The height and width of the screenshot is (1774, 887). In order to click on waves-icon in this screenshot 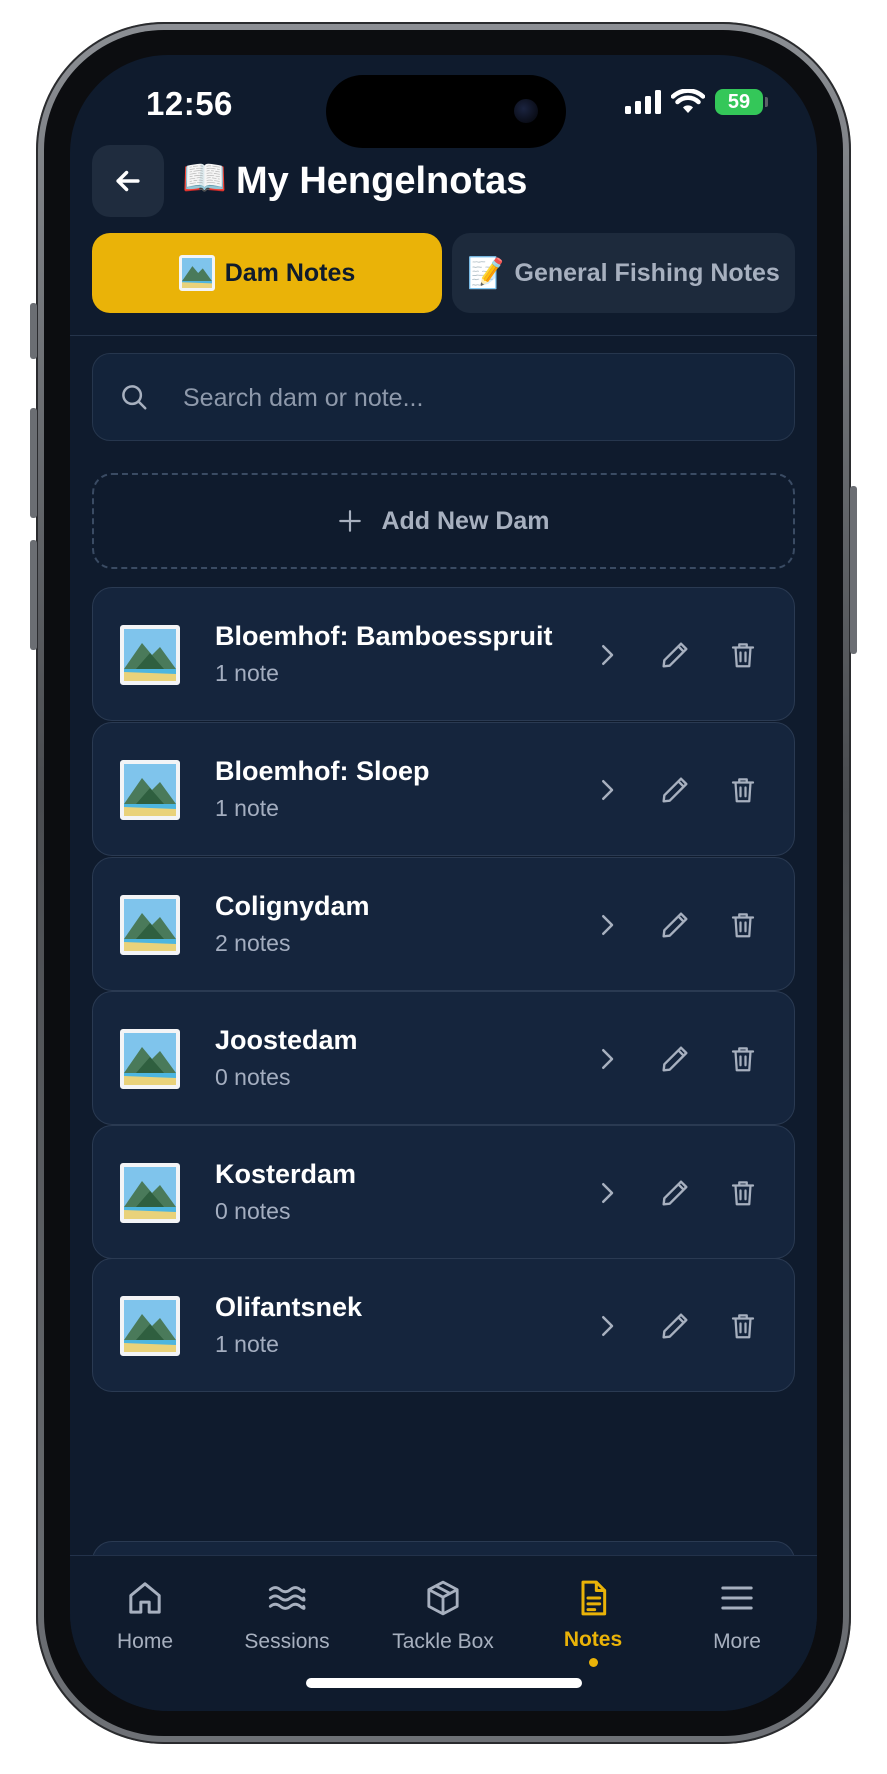, I will do `click(287, 1598)`.